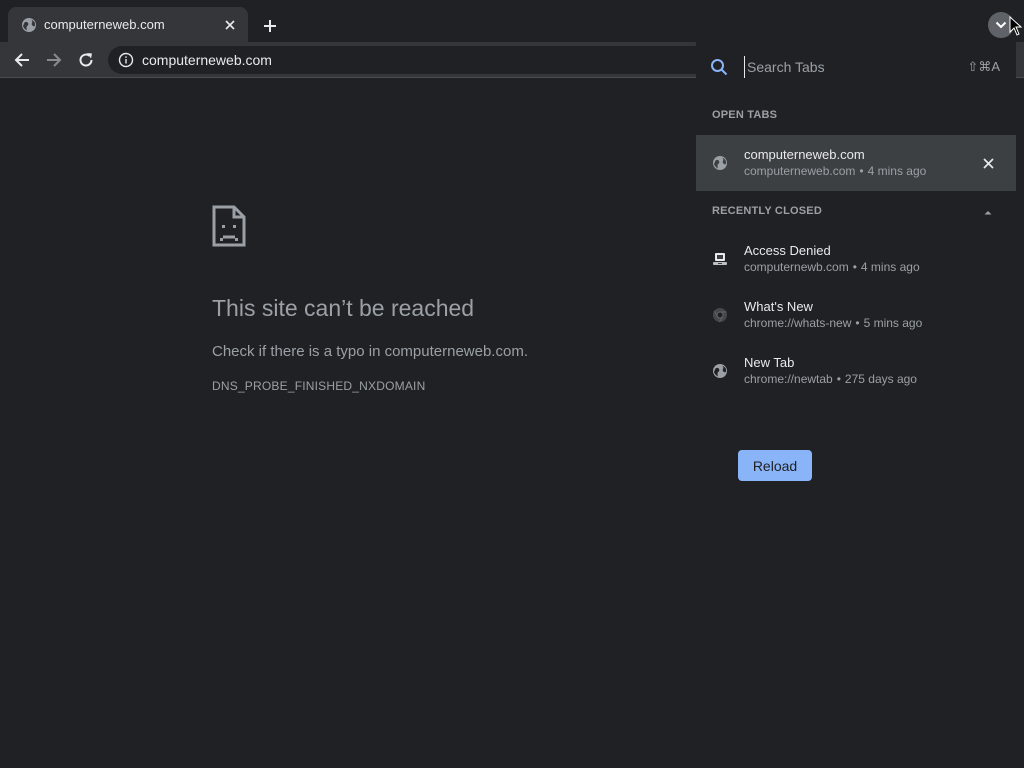 The width and height of the screenshot is (1024, 768). Describe the element at coordinates (787, 250) in the screenshot. I see `closed-tab-title: Access Denied` at that location.